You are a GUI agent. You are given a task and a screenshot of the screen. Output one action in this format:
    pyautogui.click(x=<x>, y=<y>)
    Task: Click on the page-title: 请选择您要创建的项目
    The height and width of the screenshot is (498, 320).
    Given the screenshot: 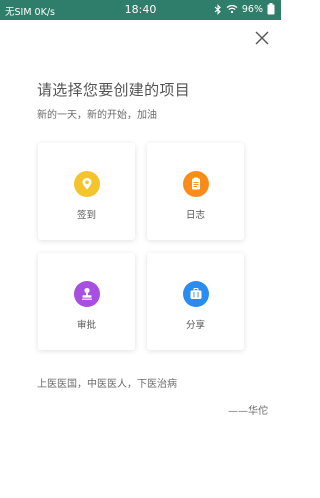 What is the action you would take?
    pyautogui.click(x=114, y=90)
    